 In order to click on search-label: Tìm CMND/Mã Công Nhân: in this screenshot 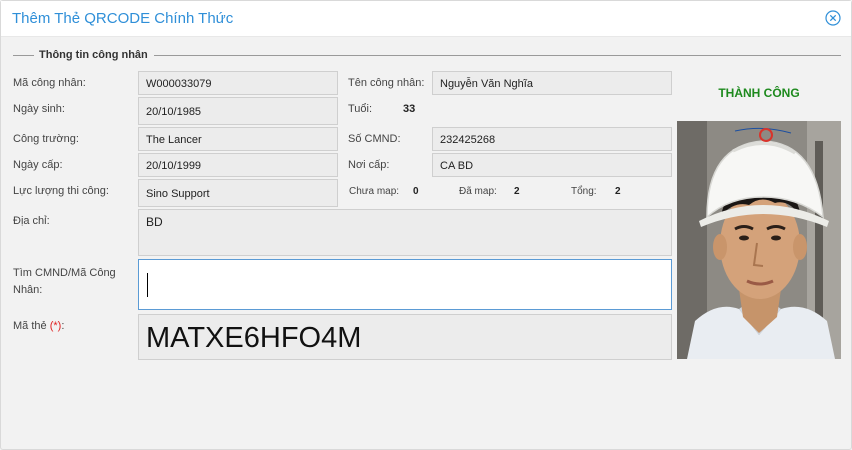, I will do `click(64, 282)`.